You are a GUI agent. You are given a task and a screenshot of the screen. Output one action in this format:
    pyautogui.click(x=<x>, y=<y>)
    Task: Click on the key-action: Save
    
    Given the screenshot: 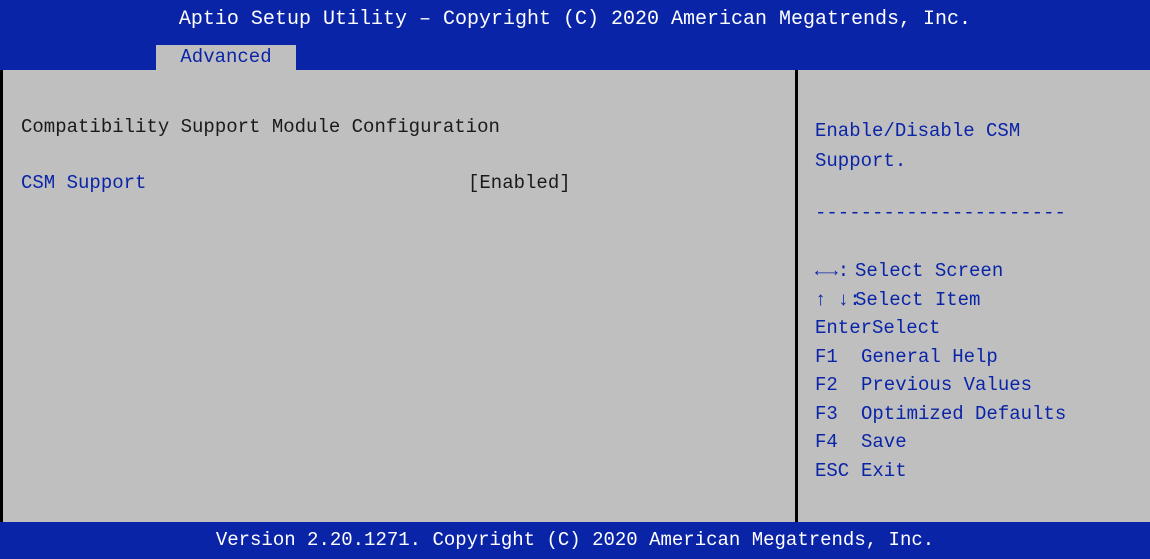 What is the action you would take?
    pyautogui.click(x=884, y=442)
    